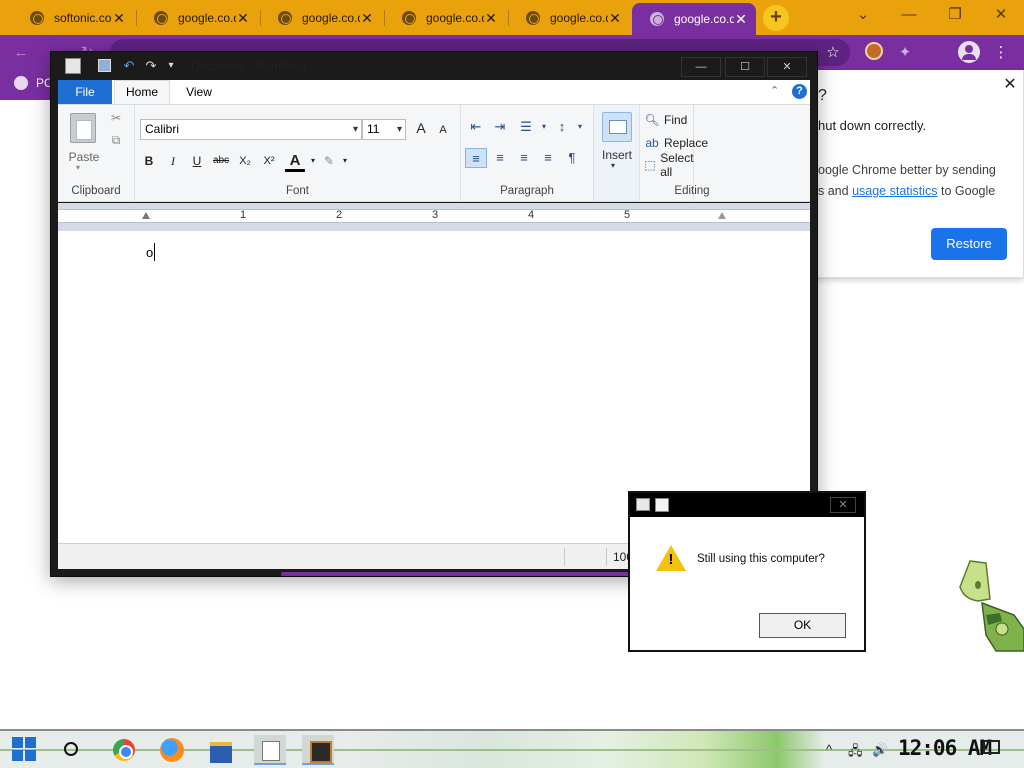 The width and height of the screenshot is (1024, 768). I want to click on undo-icon: ↶, so click(129, 66).